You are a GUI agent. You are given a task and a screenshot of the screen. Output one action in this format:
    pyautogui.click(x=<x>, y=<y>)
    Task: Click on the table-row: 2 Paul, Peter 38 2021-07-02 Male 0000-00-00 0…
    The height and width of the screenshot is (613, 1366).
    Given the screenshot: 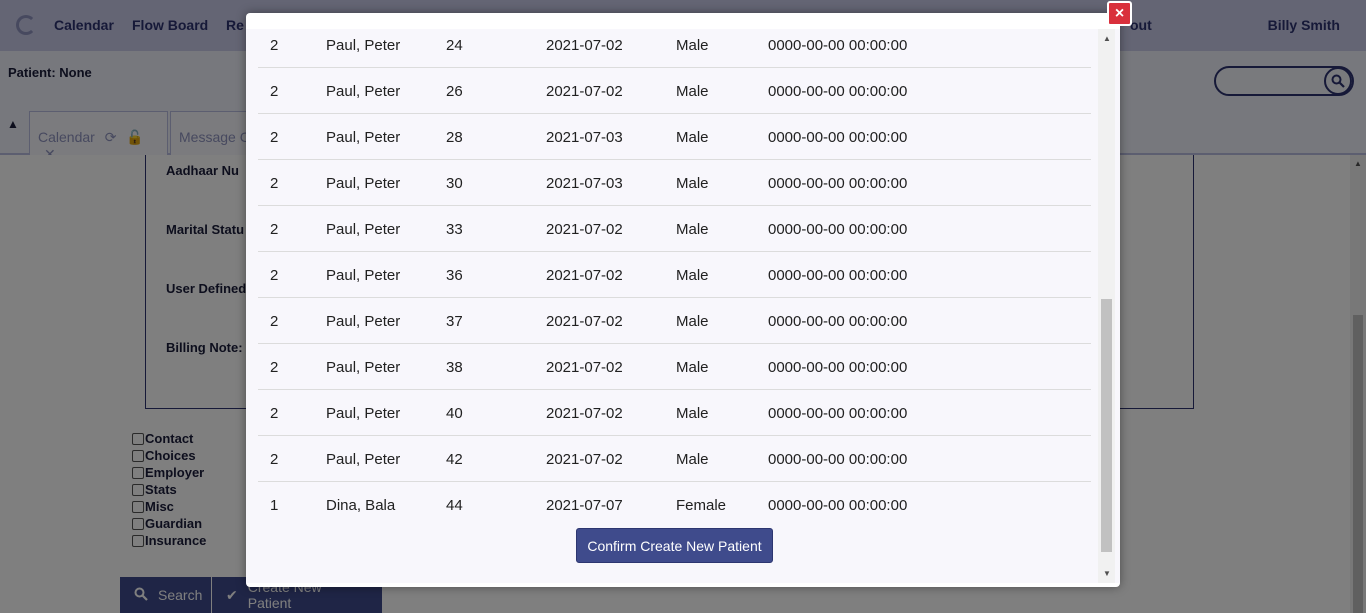 What is the action you would take?
    pyautogui.click(x=674, y=367)
    